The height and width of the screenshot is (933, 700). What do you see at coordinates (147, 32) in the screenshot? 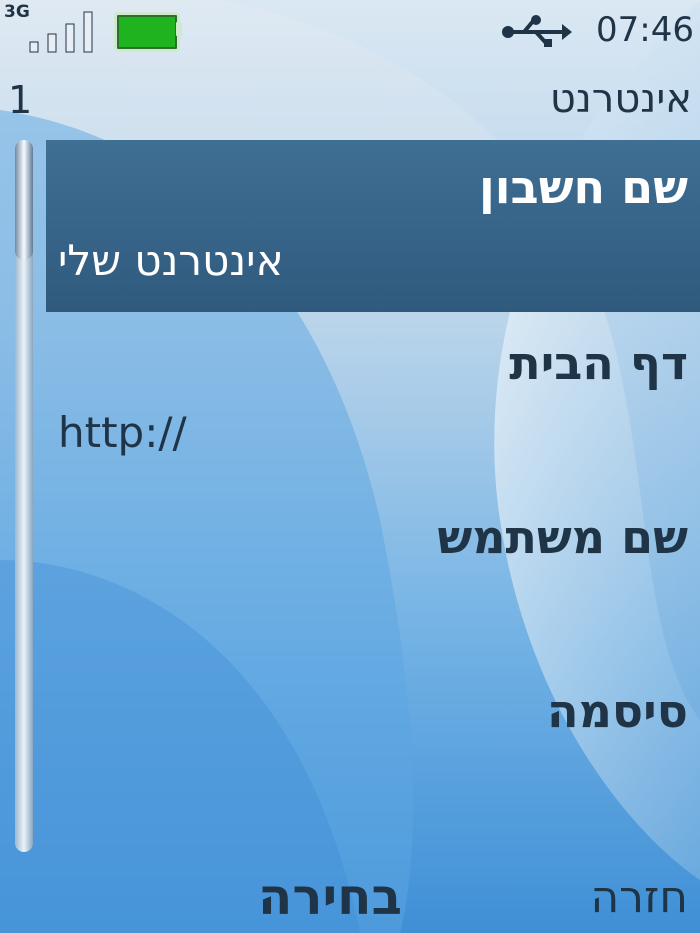
I see `battery-icon` at bounding box center [147, 32].